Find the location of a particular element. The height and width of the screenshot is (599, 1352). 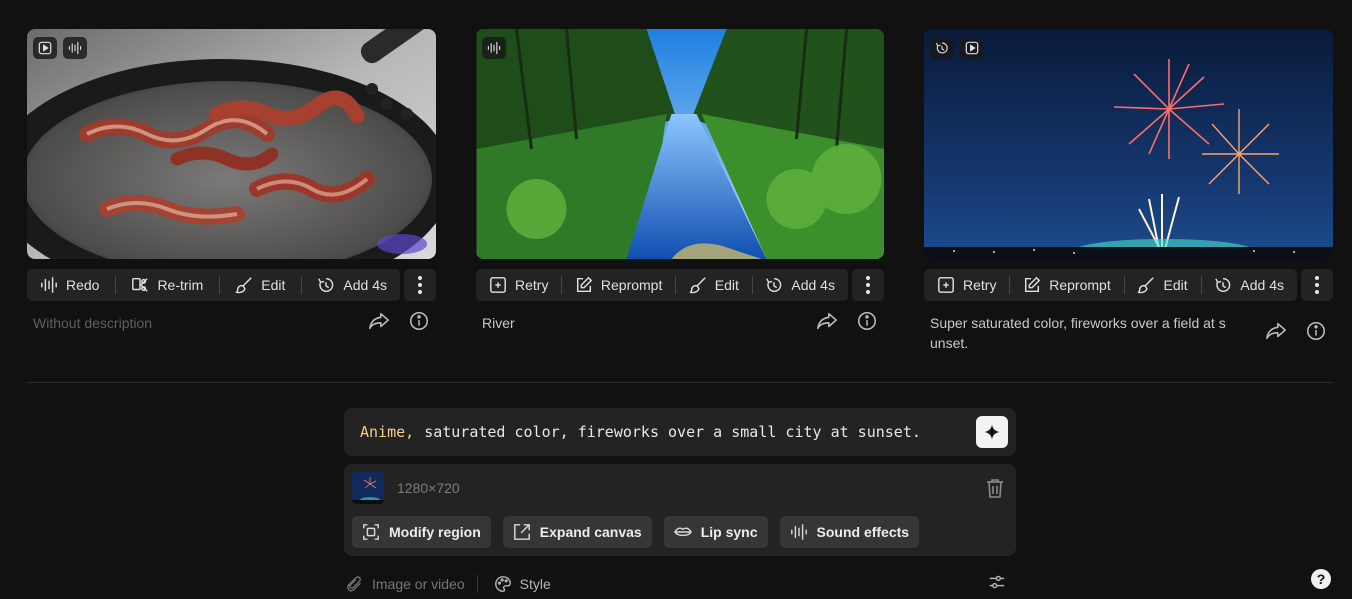

sound-effects-label: Sound effects is located at coordinates (863, 532).